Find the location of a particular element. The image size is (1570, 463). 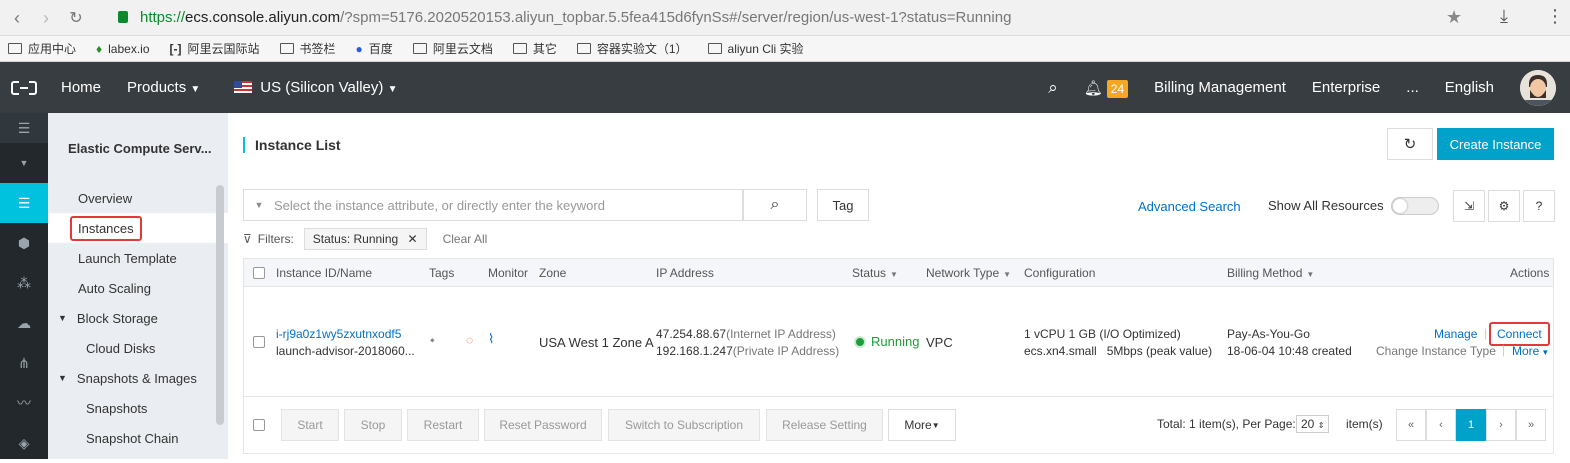

cloud-icon: ☁ is located at coordinates (24, 323).